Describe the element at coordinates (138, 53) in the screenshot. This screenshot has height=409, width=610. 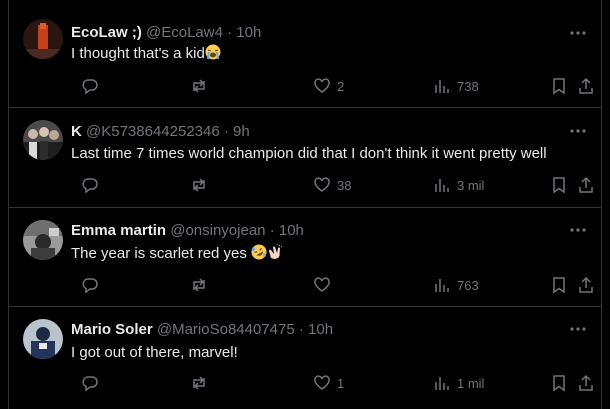
I see `tweet-text-content: I thought that's a kid` at that location.